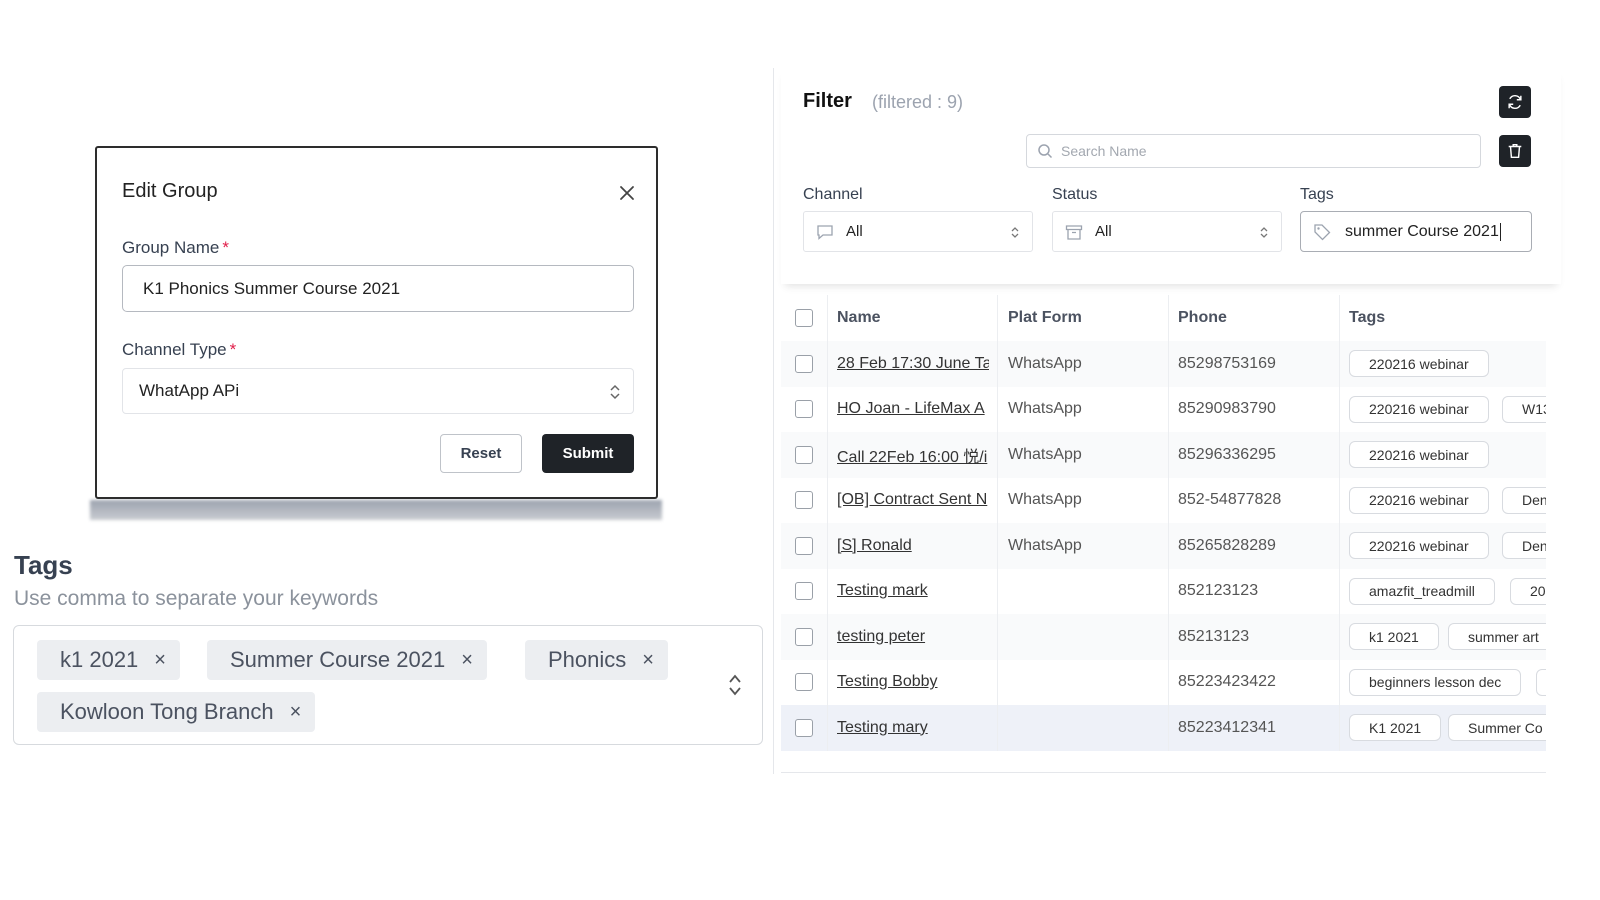 The image size is (1600, 900). I want to click on tags-filter-input: summer Course 2021, so click(1416, 231).